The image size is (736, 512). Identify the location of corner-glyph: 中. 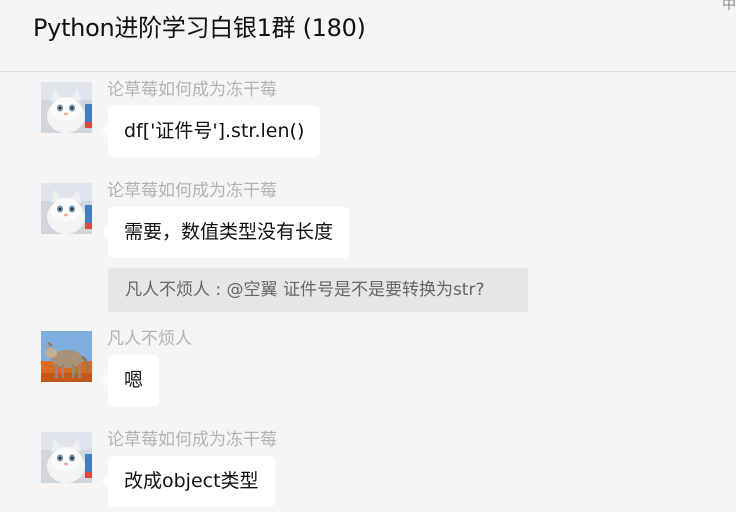
(729, 7).